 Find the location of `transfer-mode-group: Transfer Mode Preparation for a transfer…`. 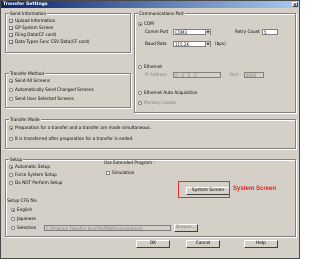

transfer-mode-group: Transfer Mode Preparation for a transfer… is located at coordinates (150, 133).